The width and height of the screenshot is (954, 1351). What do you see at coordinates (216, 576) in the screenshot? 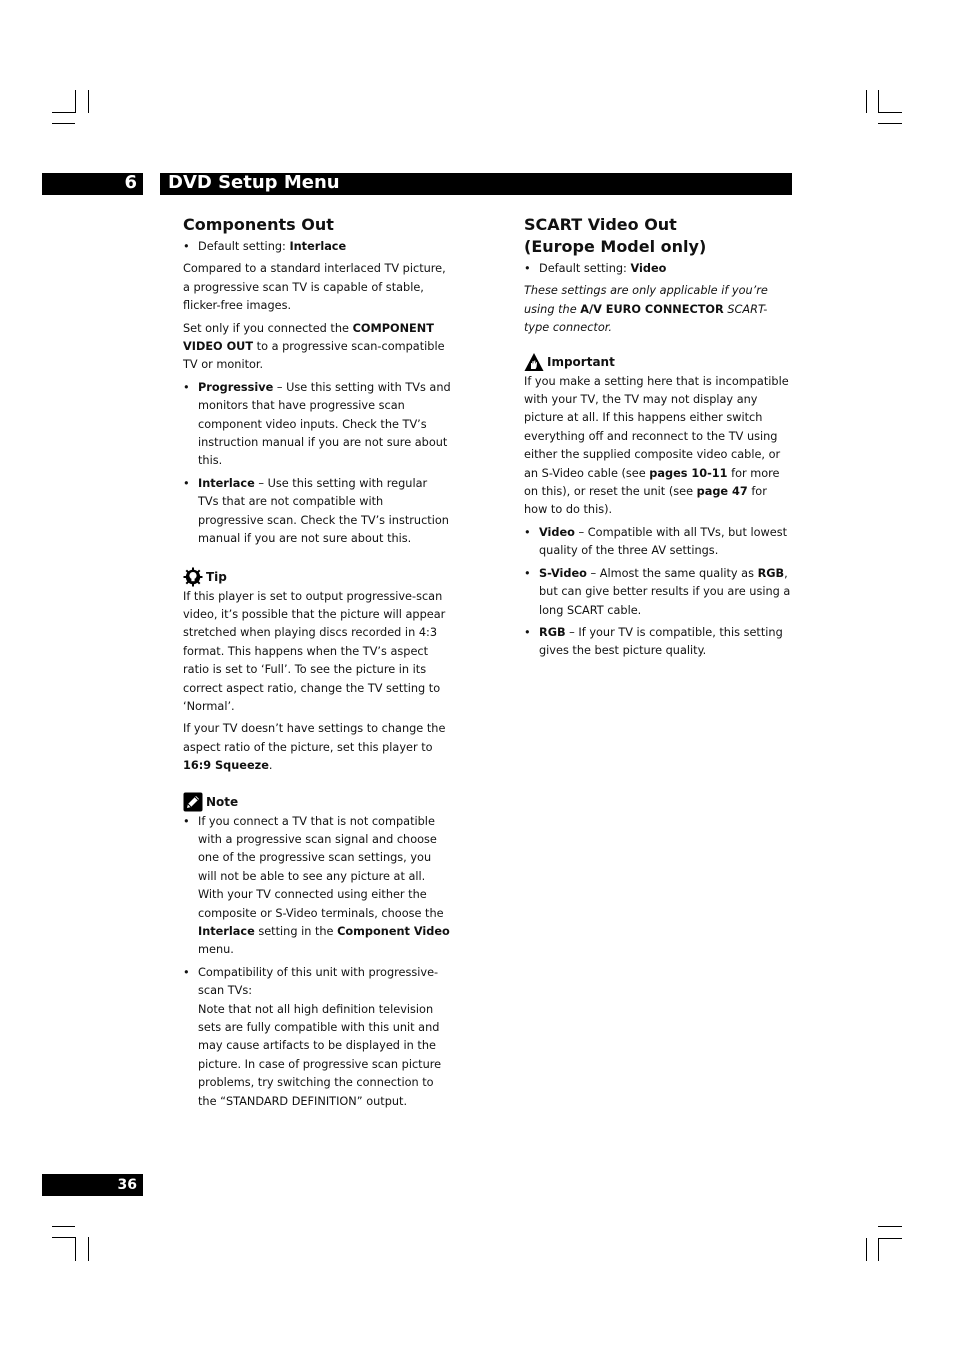
I see `tip-label: Tip` at bounding box center [216, 576].